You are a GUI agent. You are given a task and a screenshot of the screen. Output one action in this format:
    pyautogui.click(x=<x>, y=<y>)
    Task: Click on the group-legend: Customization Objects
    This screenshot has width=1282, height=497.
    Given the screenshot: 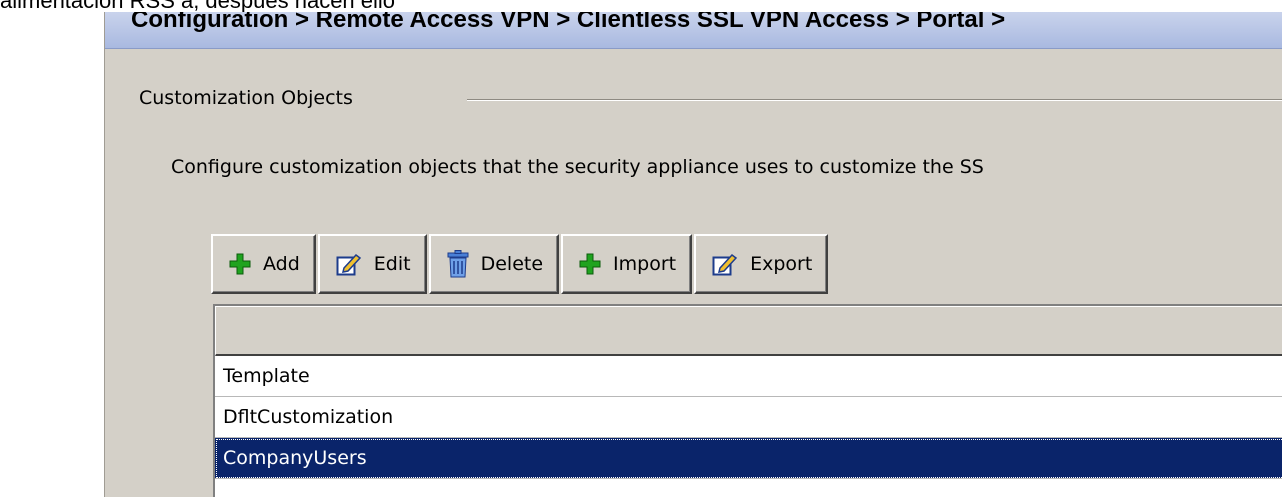 What is the action you would take?
    pyautogui.click(x=246, y=98)
    